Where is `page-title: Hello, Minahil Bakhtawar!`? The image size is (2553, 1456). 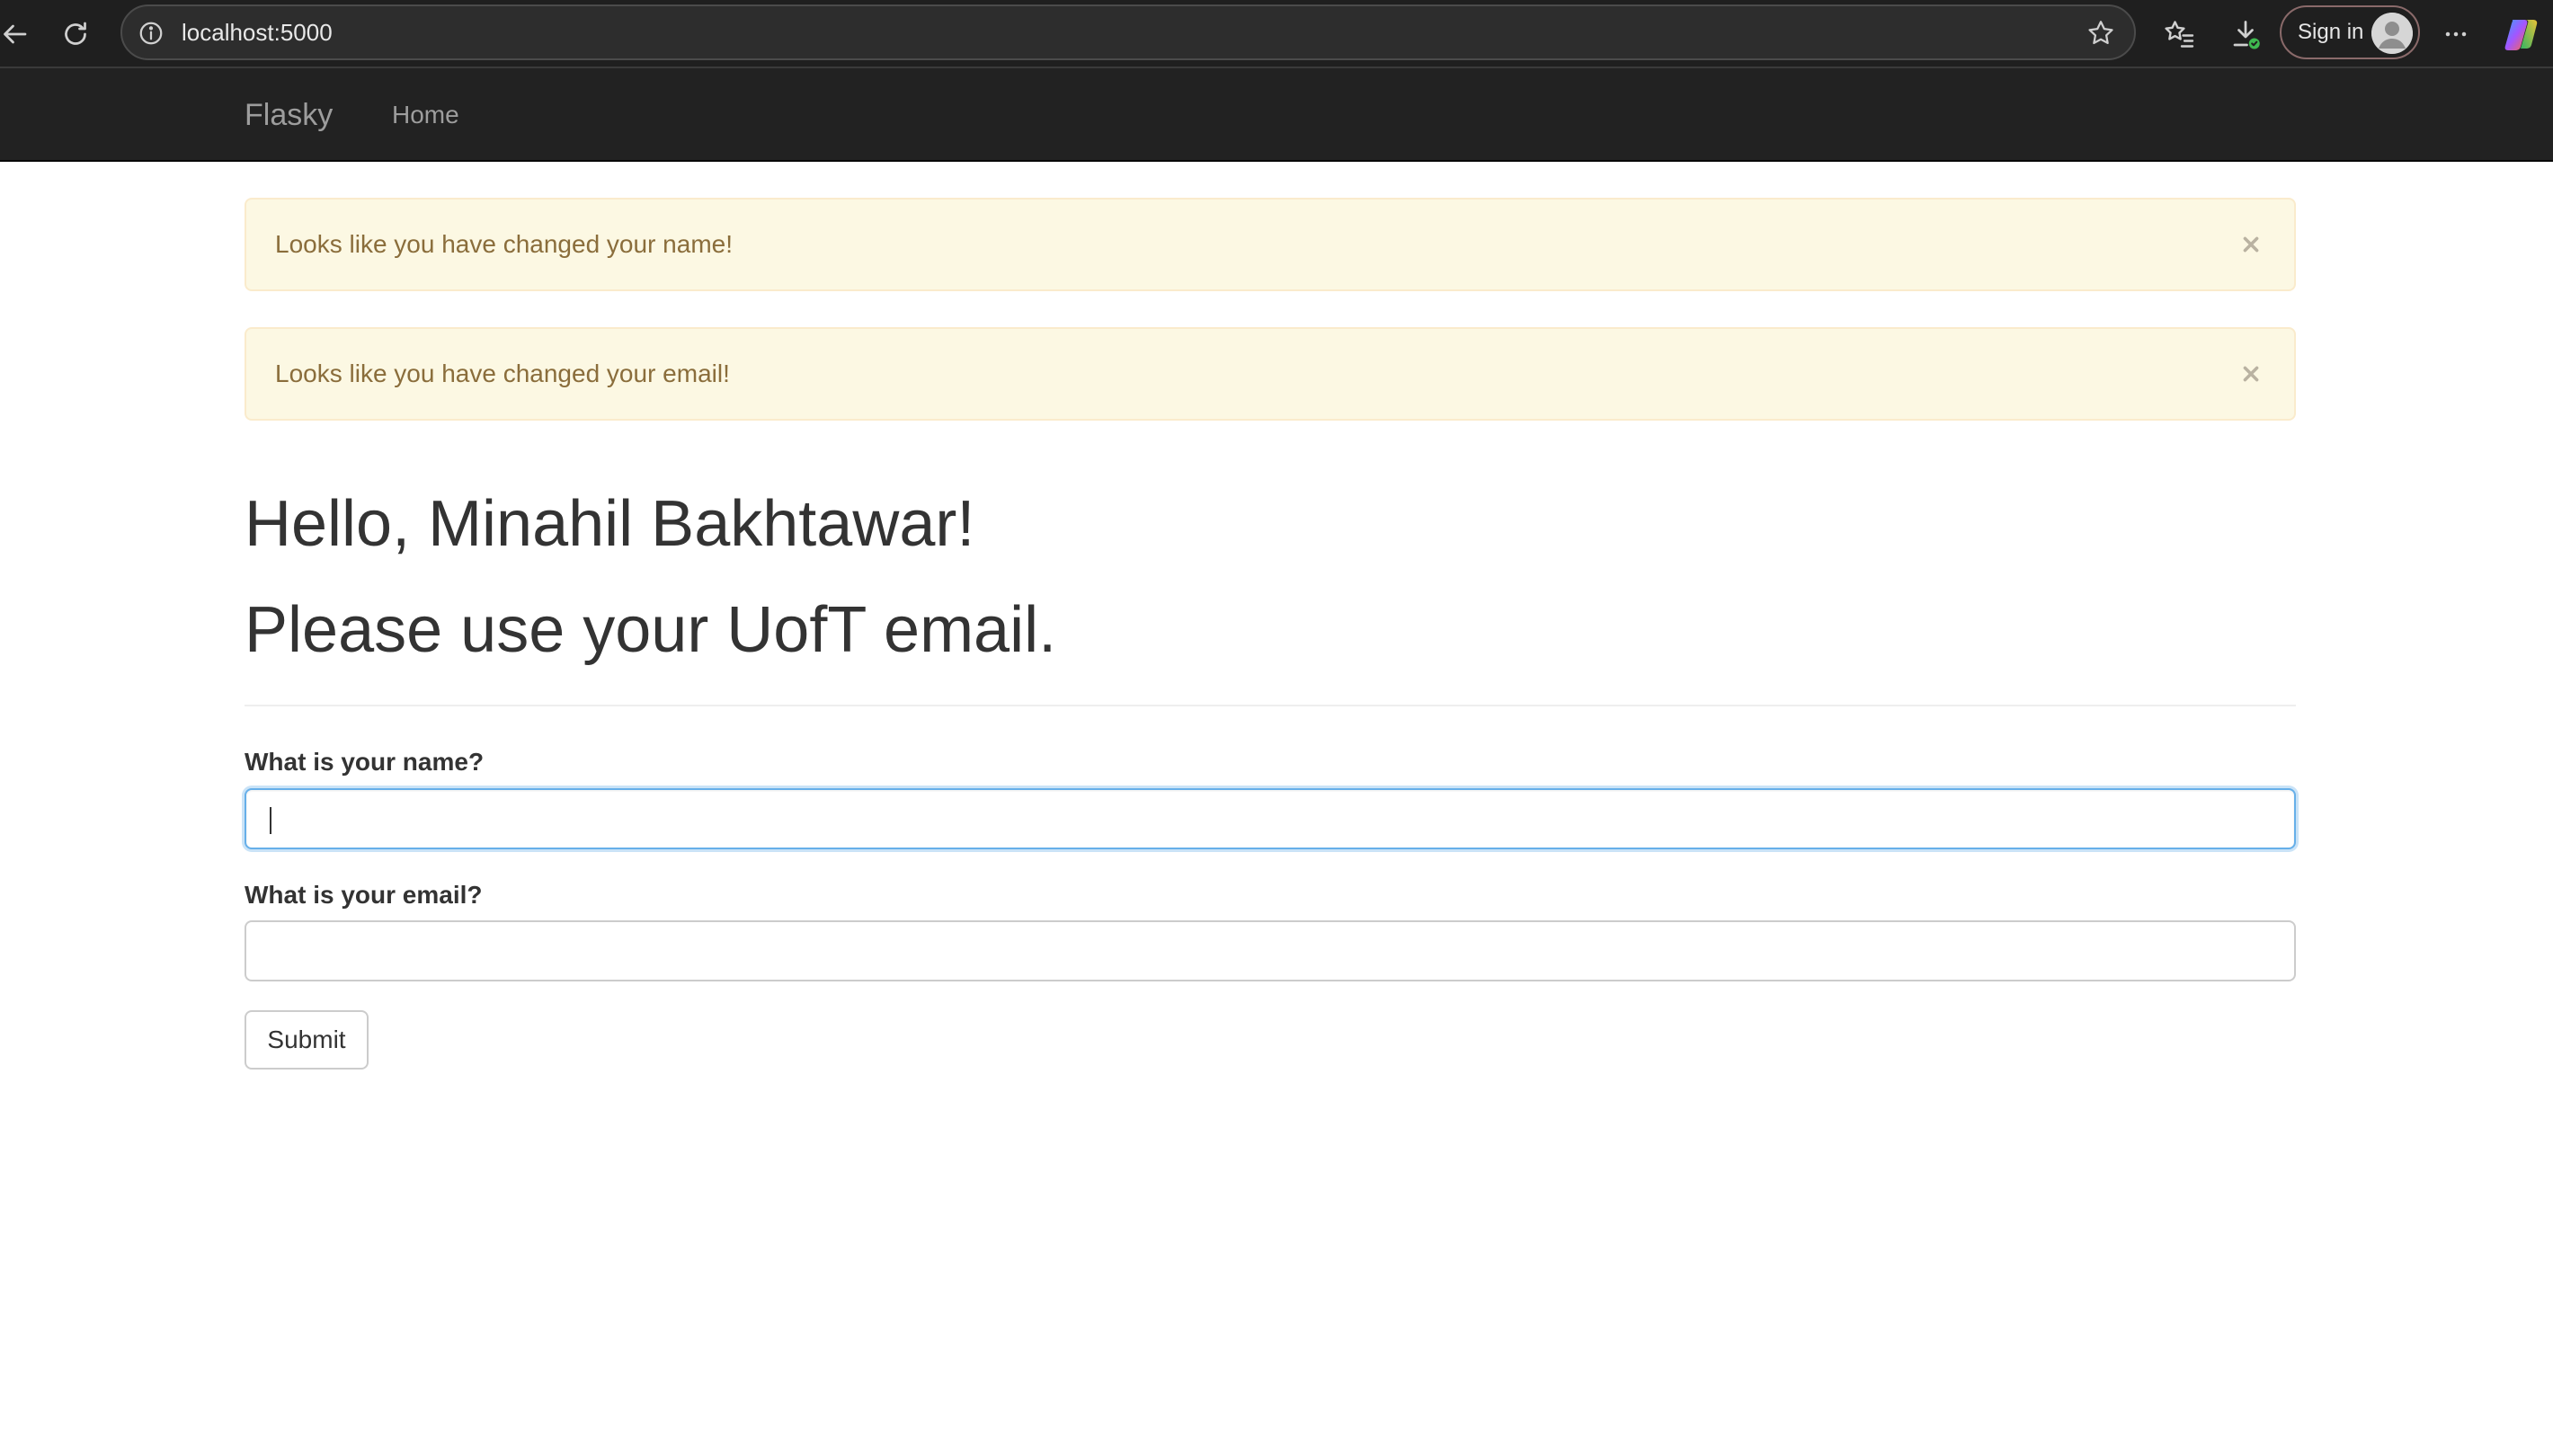
page-title: Hello, Minahil Bakhtawar! is located at coordinates (610, 524).